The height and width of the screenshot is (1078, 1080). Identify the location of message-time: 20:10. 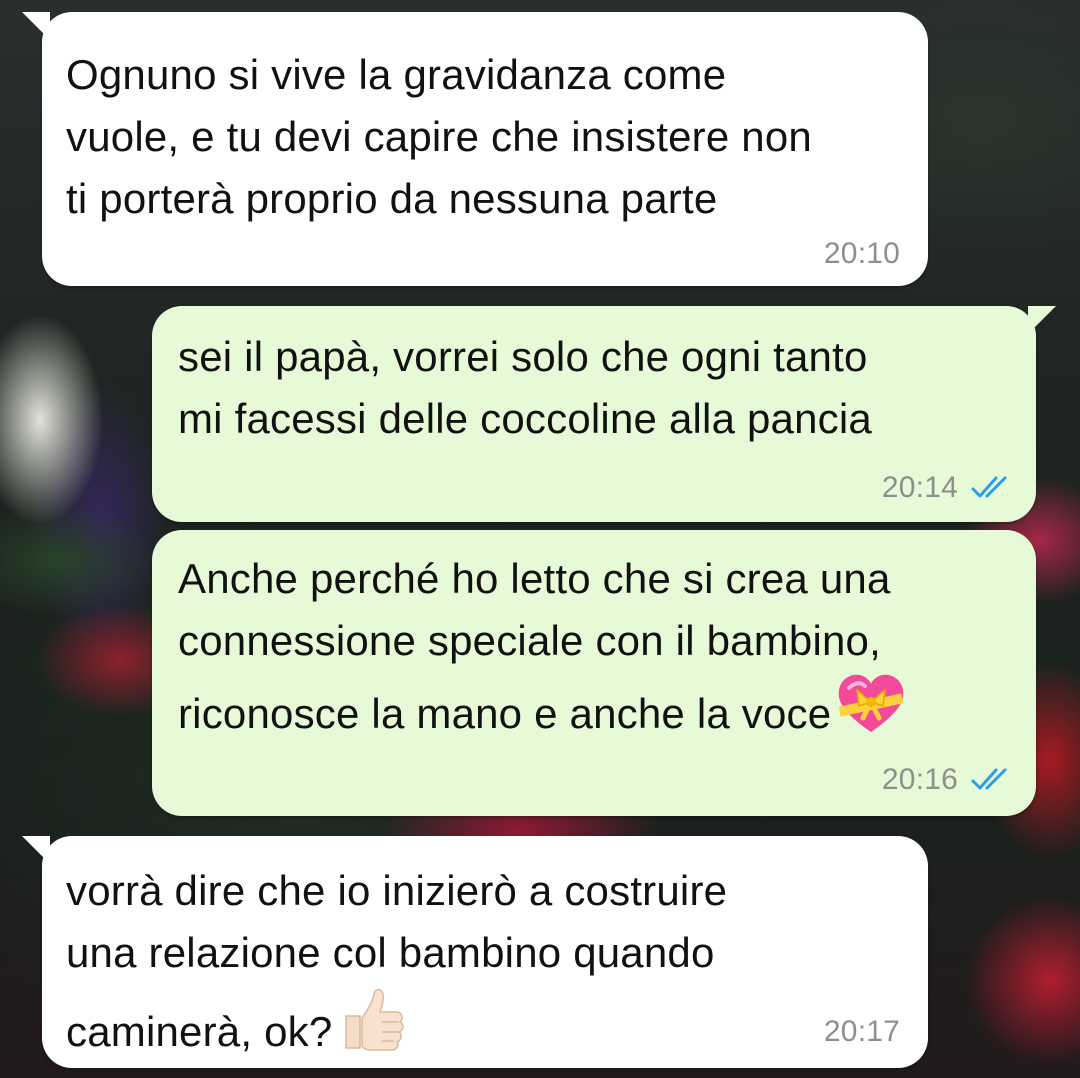
(861, 253).